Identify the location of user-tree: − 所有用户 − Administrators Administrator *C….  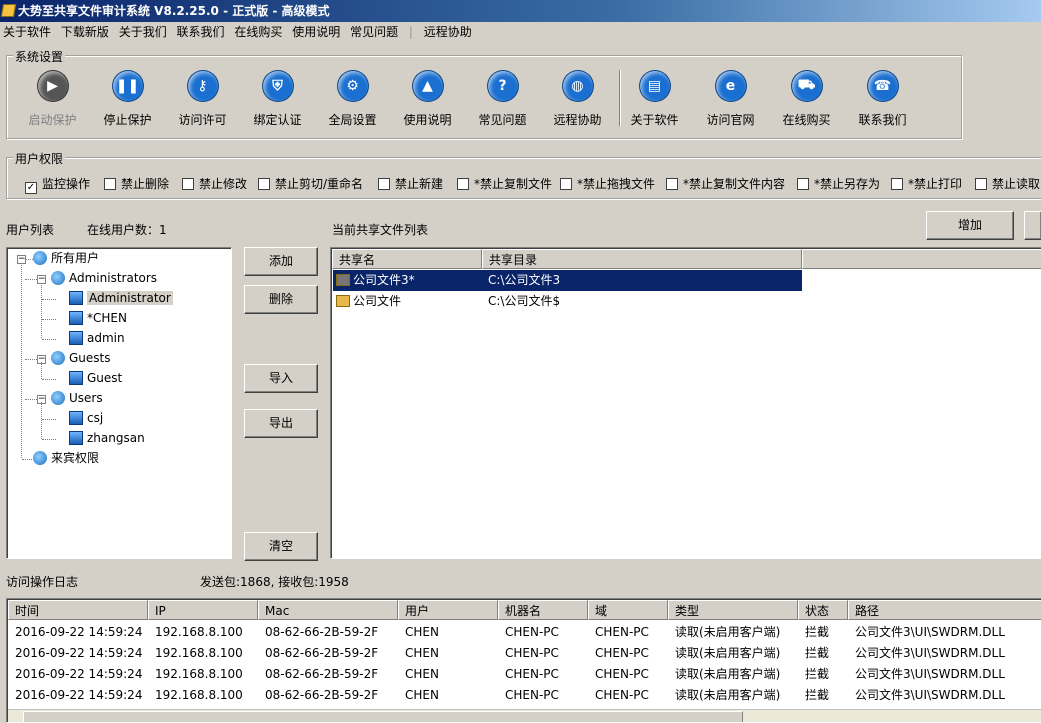
(119, 403).